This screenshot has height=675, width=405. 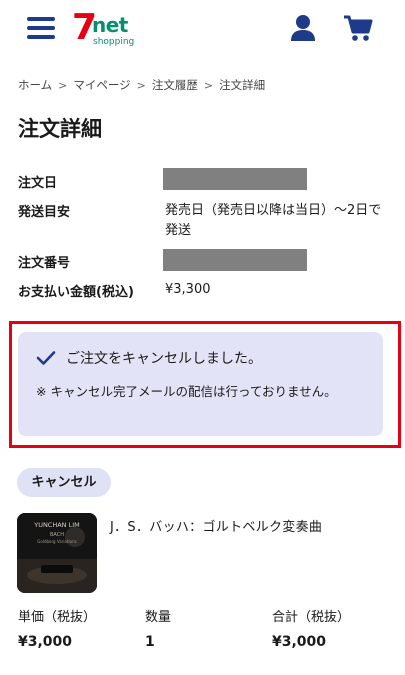 What do you see at coordinates (56, 525) in the screenshot?
I see `cover-artist-text: YUNCHAN LIM` at bounding box center [56, 525].